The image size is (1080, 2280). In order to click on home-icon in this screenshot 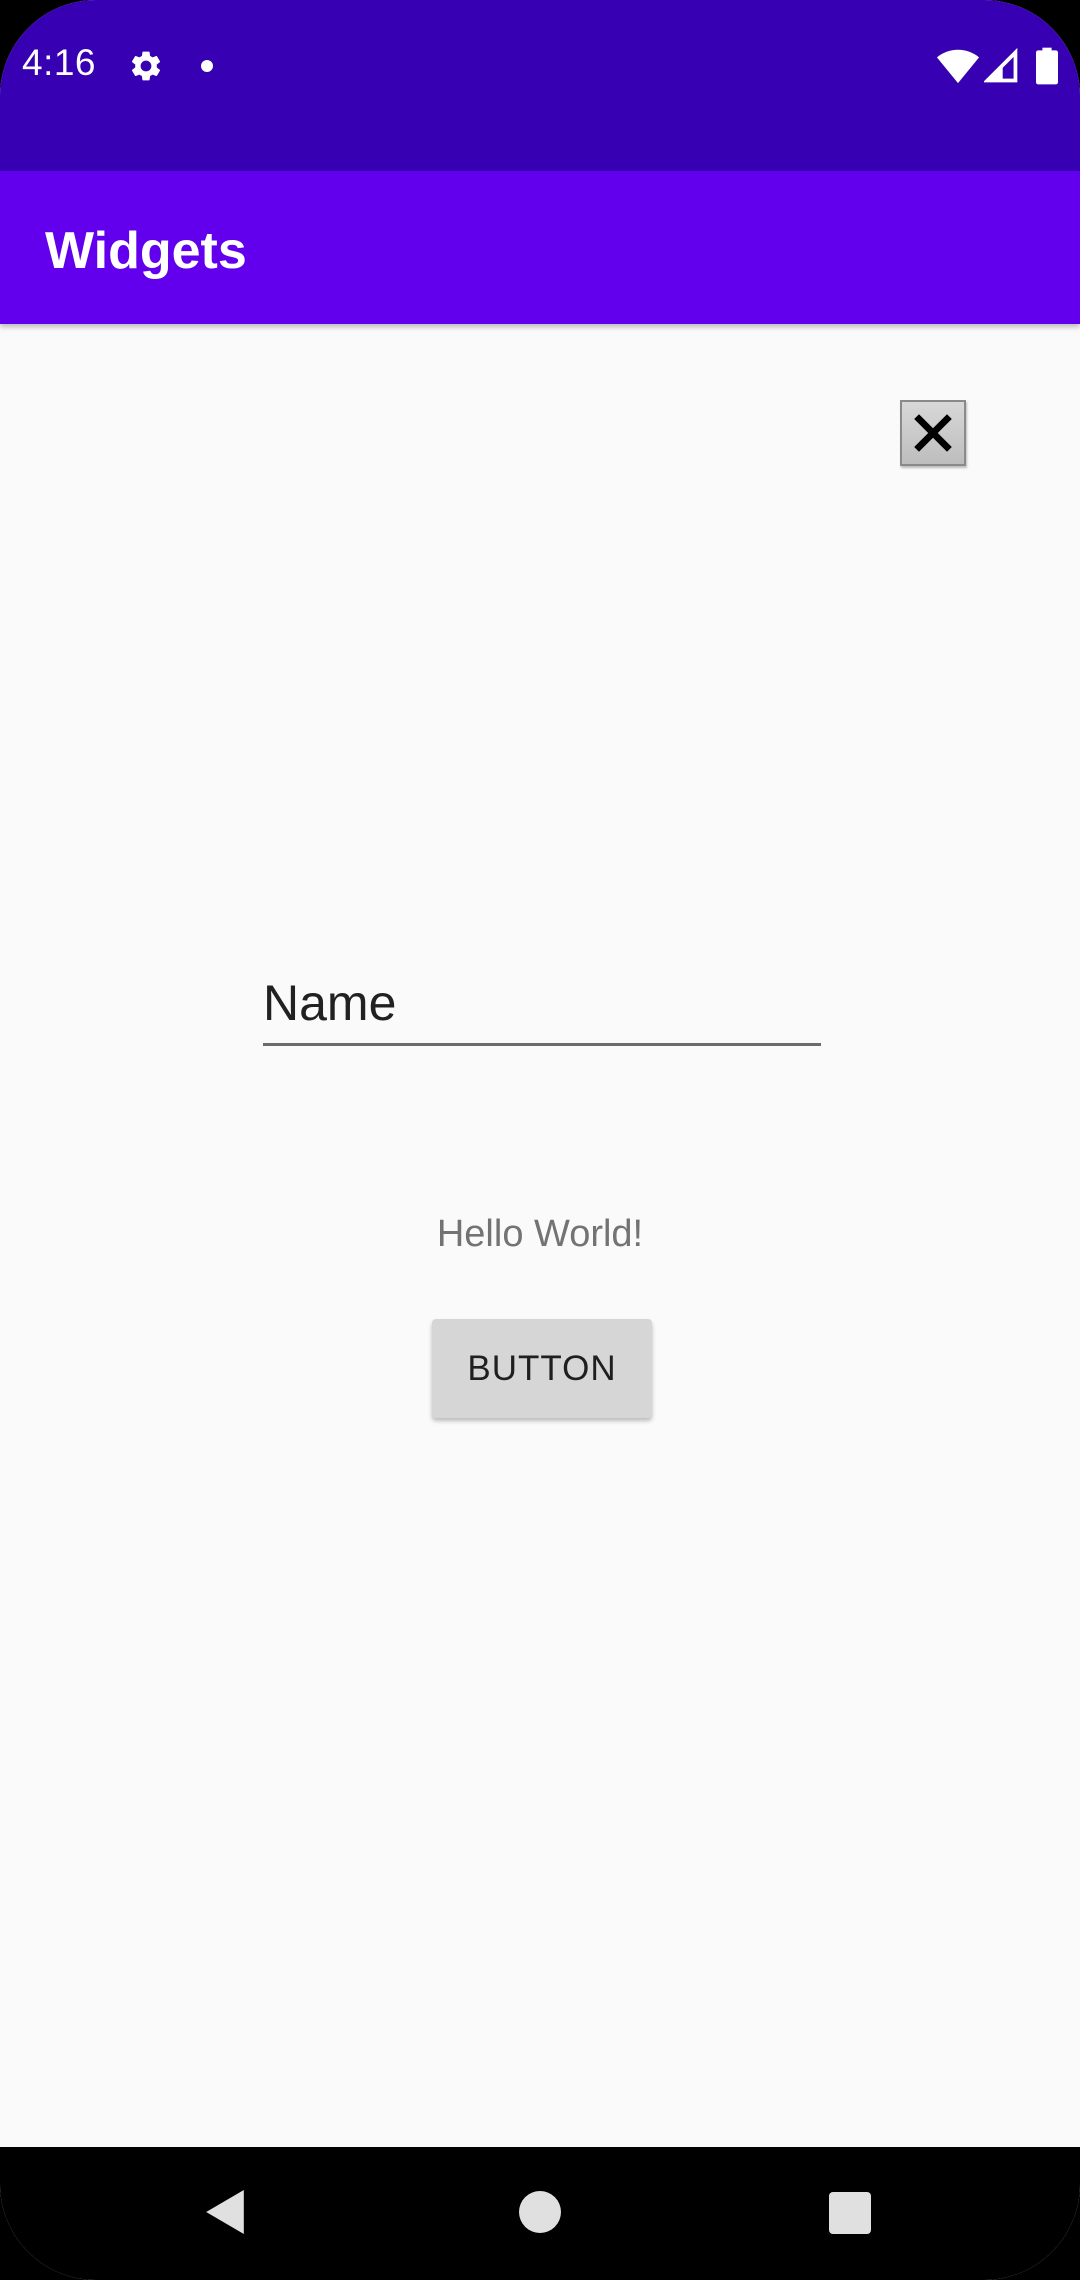, I will do `click(540, 2212)`.